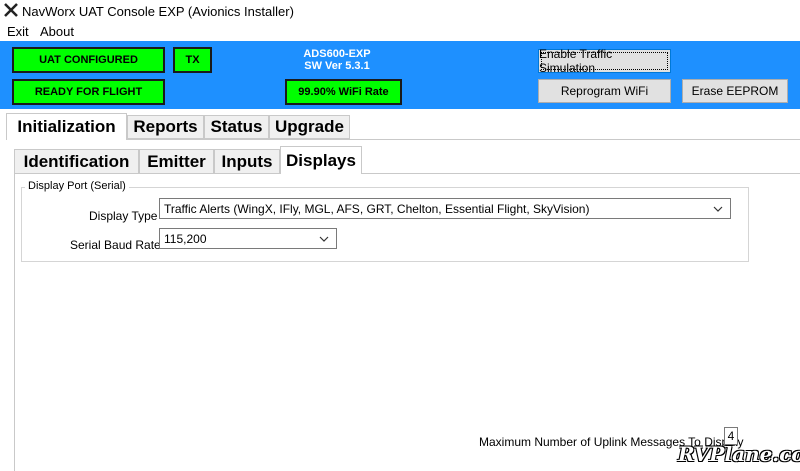 Image resolution: width=800 pixels, height=471 pixels. Describe the element at coordinates (337, 66) in the screenshot. I see `software-version: SW Ver 5.3.1` at that location.